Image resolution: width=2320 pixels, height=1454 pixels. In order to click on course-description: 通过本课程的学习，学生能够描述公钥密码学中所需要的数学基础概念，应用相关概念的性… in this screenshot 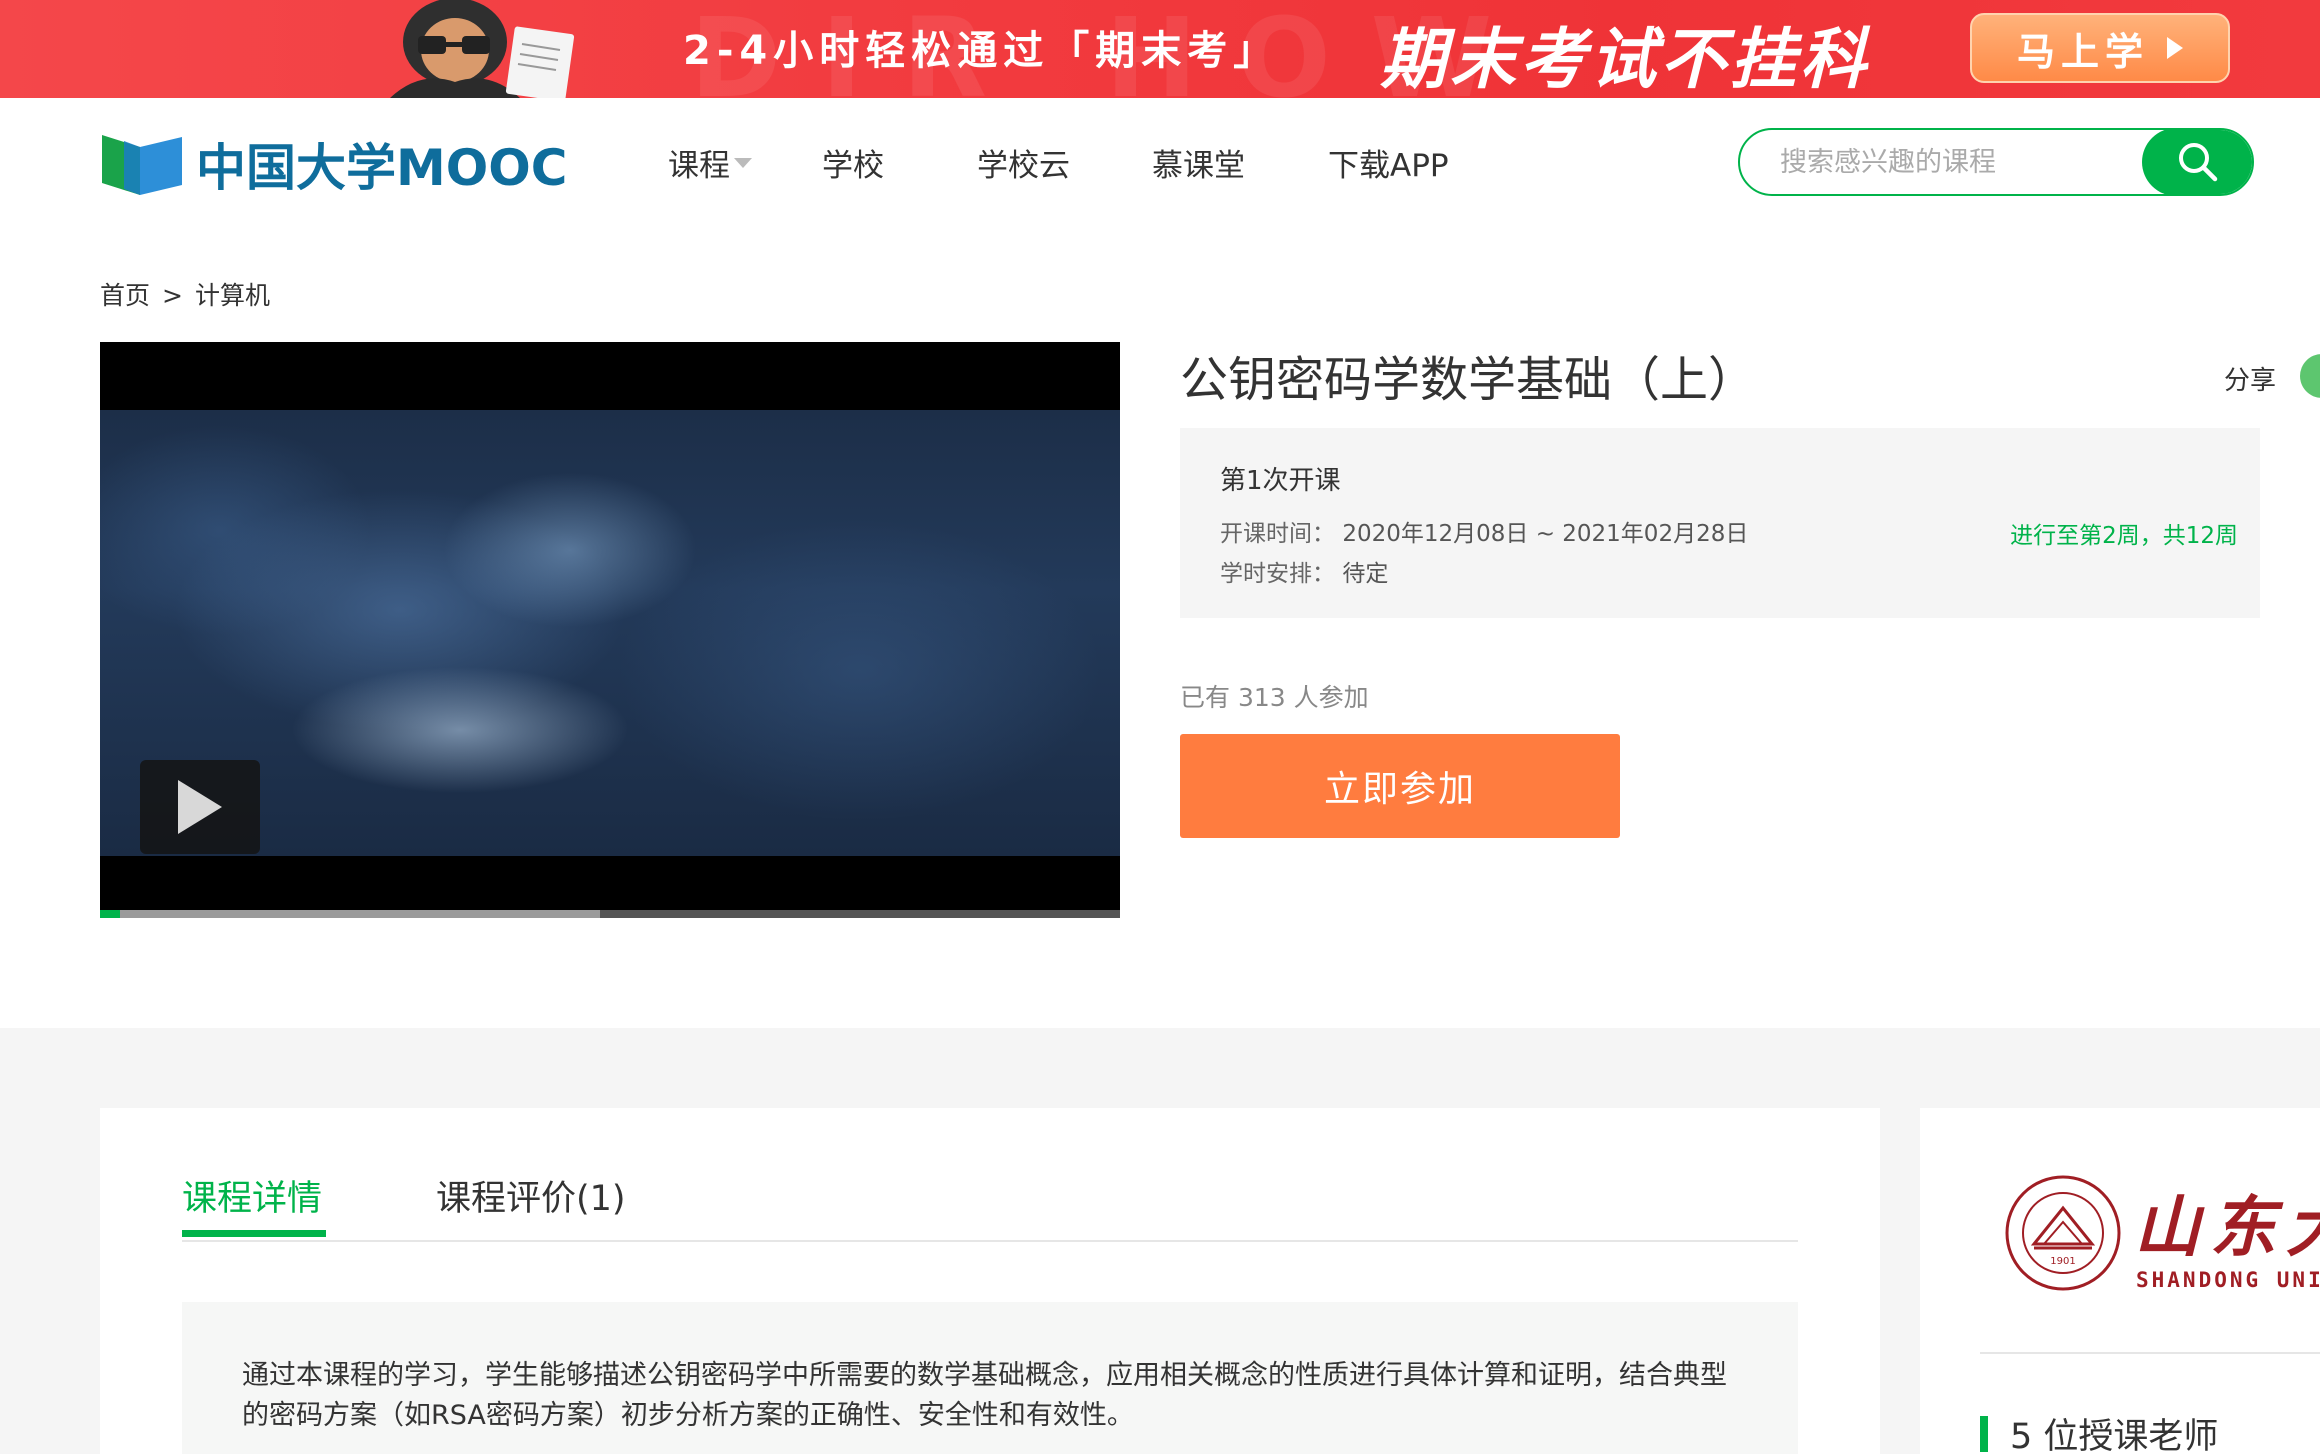, I will do `click(984, 1395)`.